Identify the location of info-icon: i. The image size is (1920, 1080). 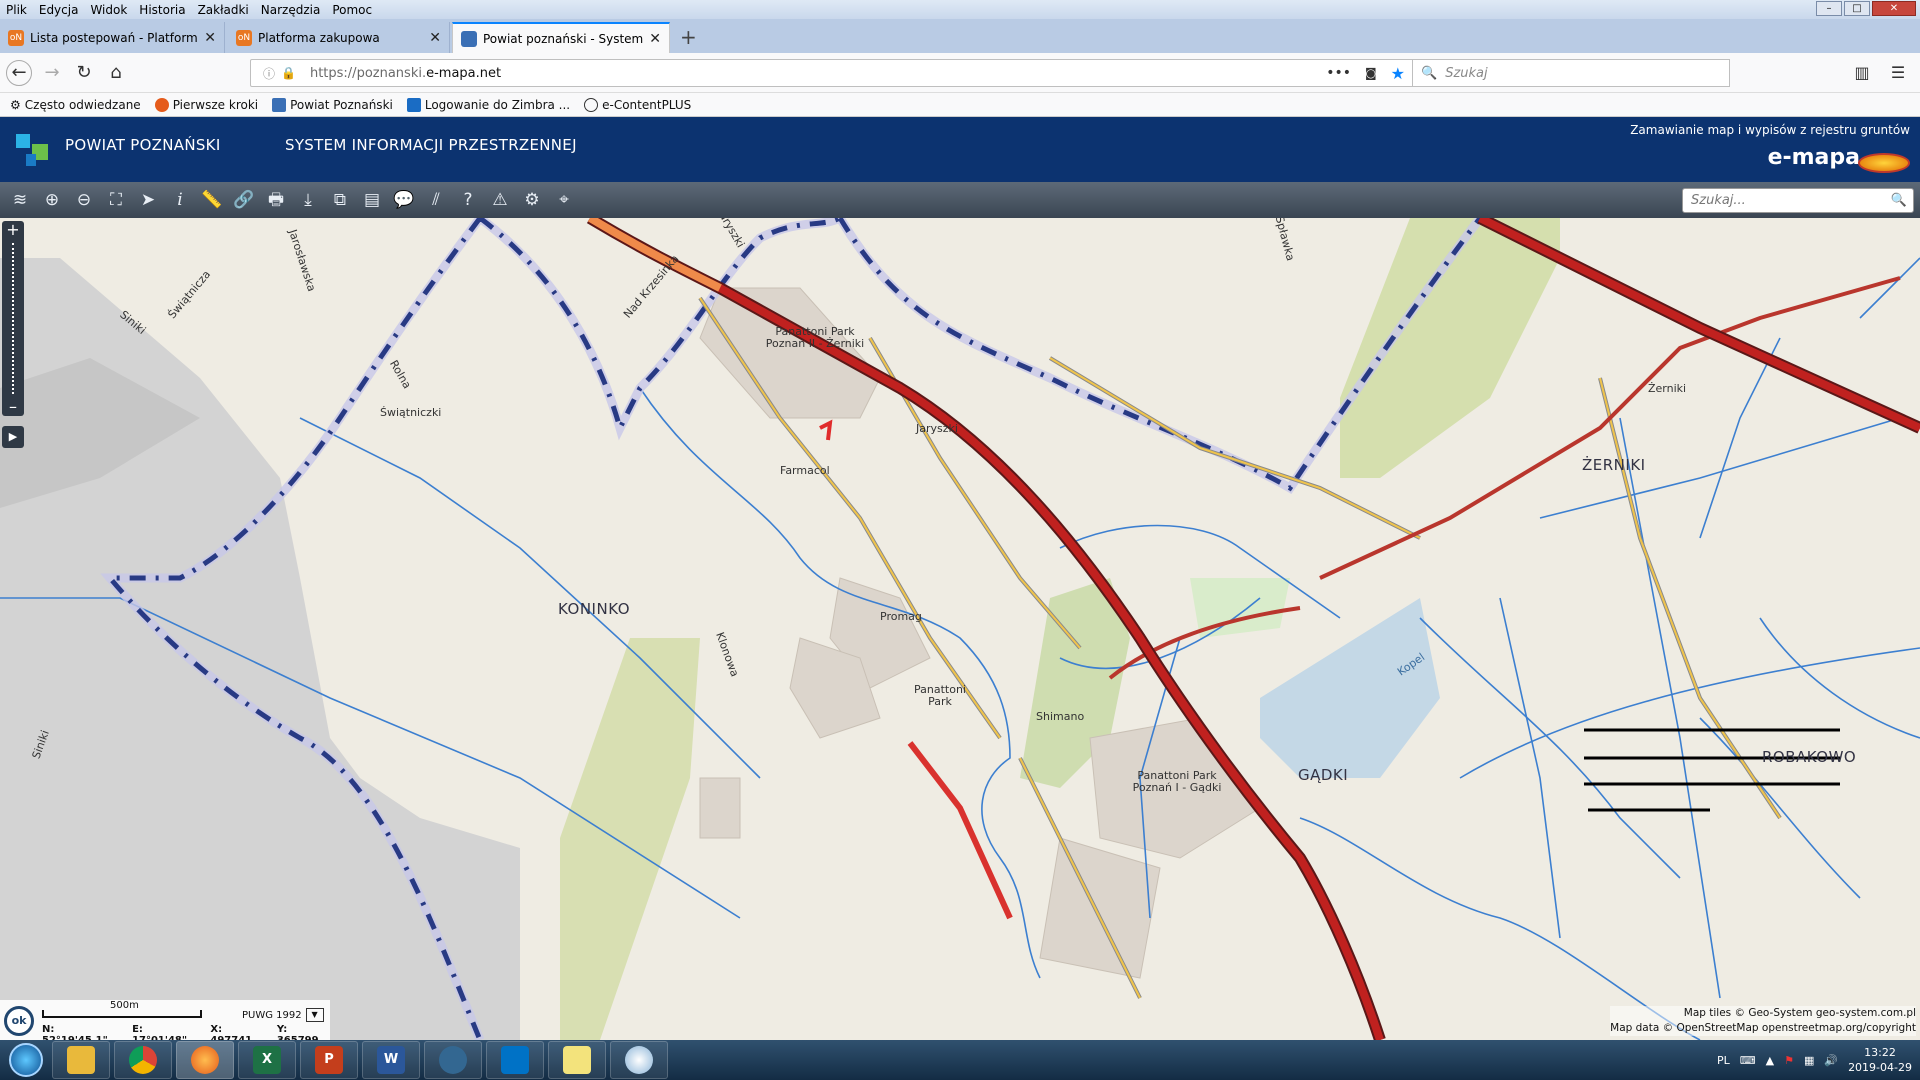
(180, 200).